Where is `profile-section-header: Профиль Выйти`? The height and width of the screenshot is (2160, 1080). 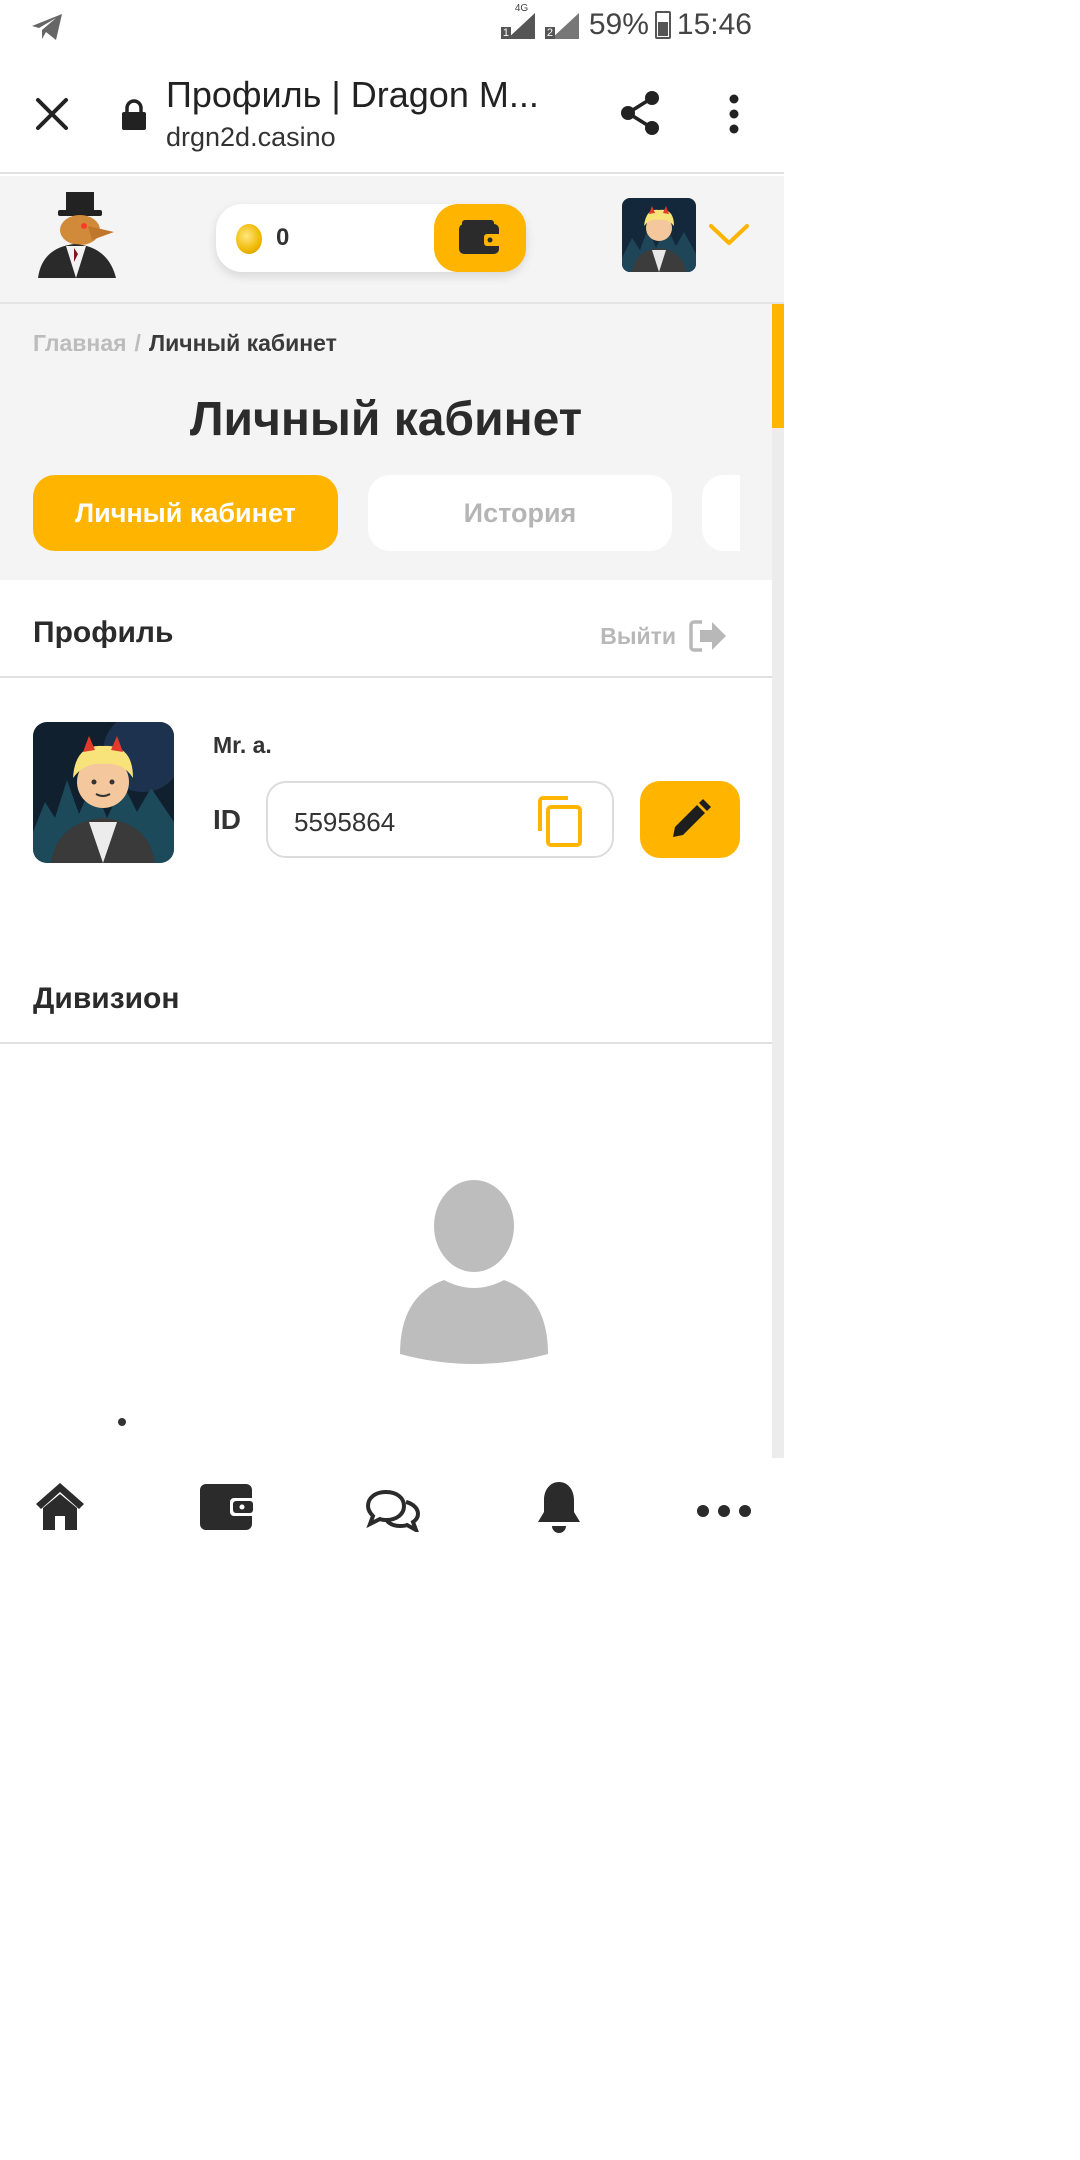
profile-section-header: Профиль Выйти is located at coordinates (386, 630).